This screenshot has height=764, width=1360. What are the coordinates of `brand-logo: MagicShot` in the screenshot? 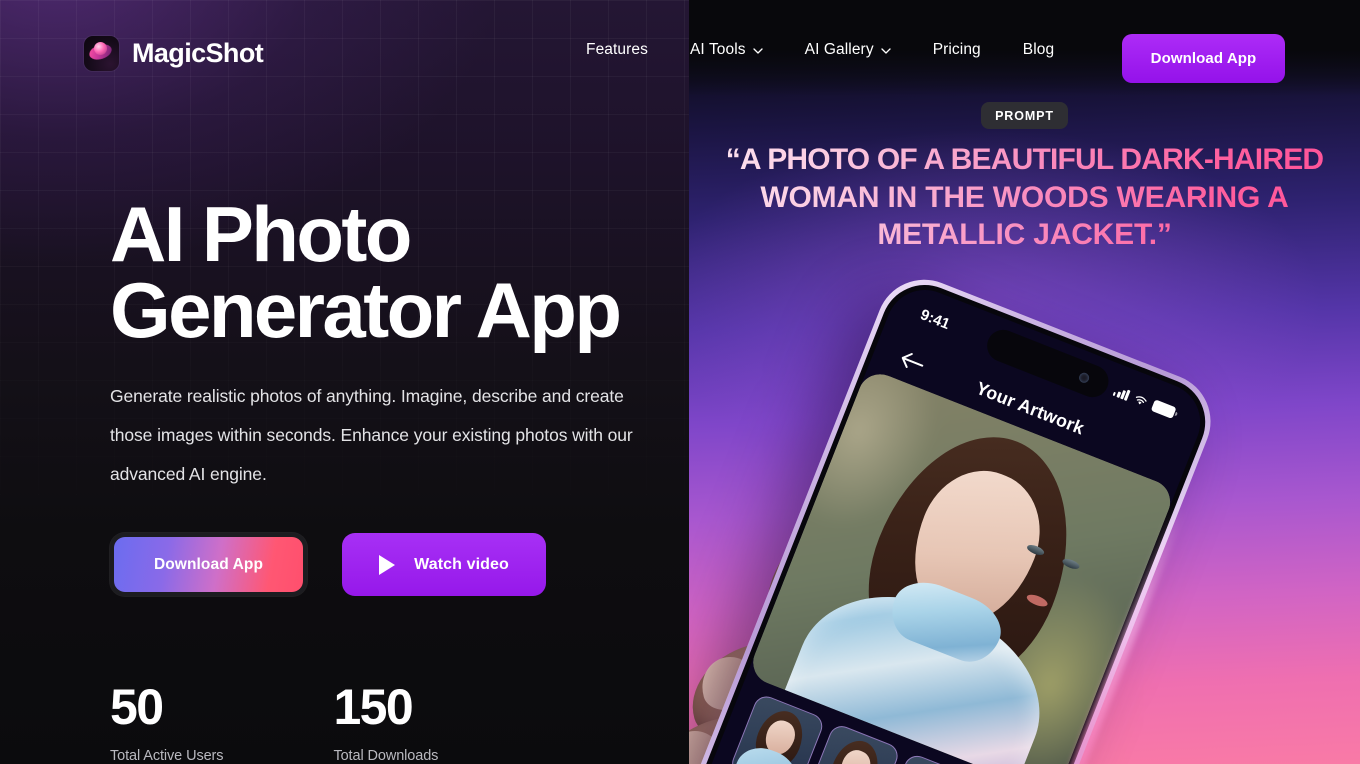 It's located at (174, 53).